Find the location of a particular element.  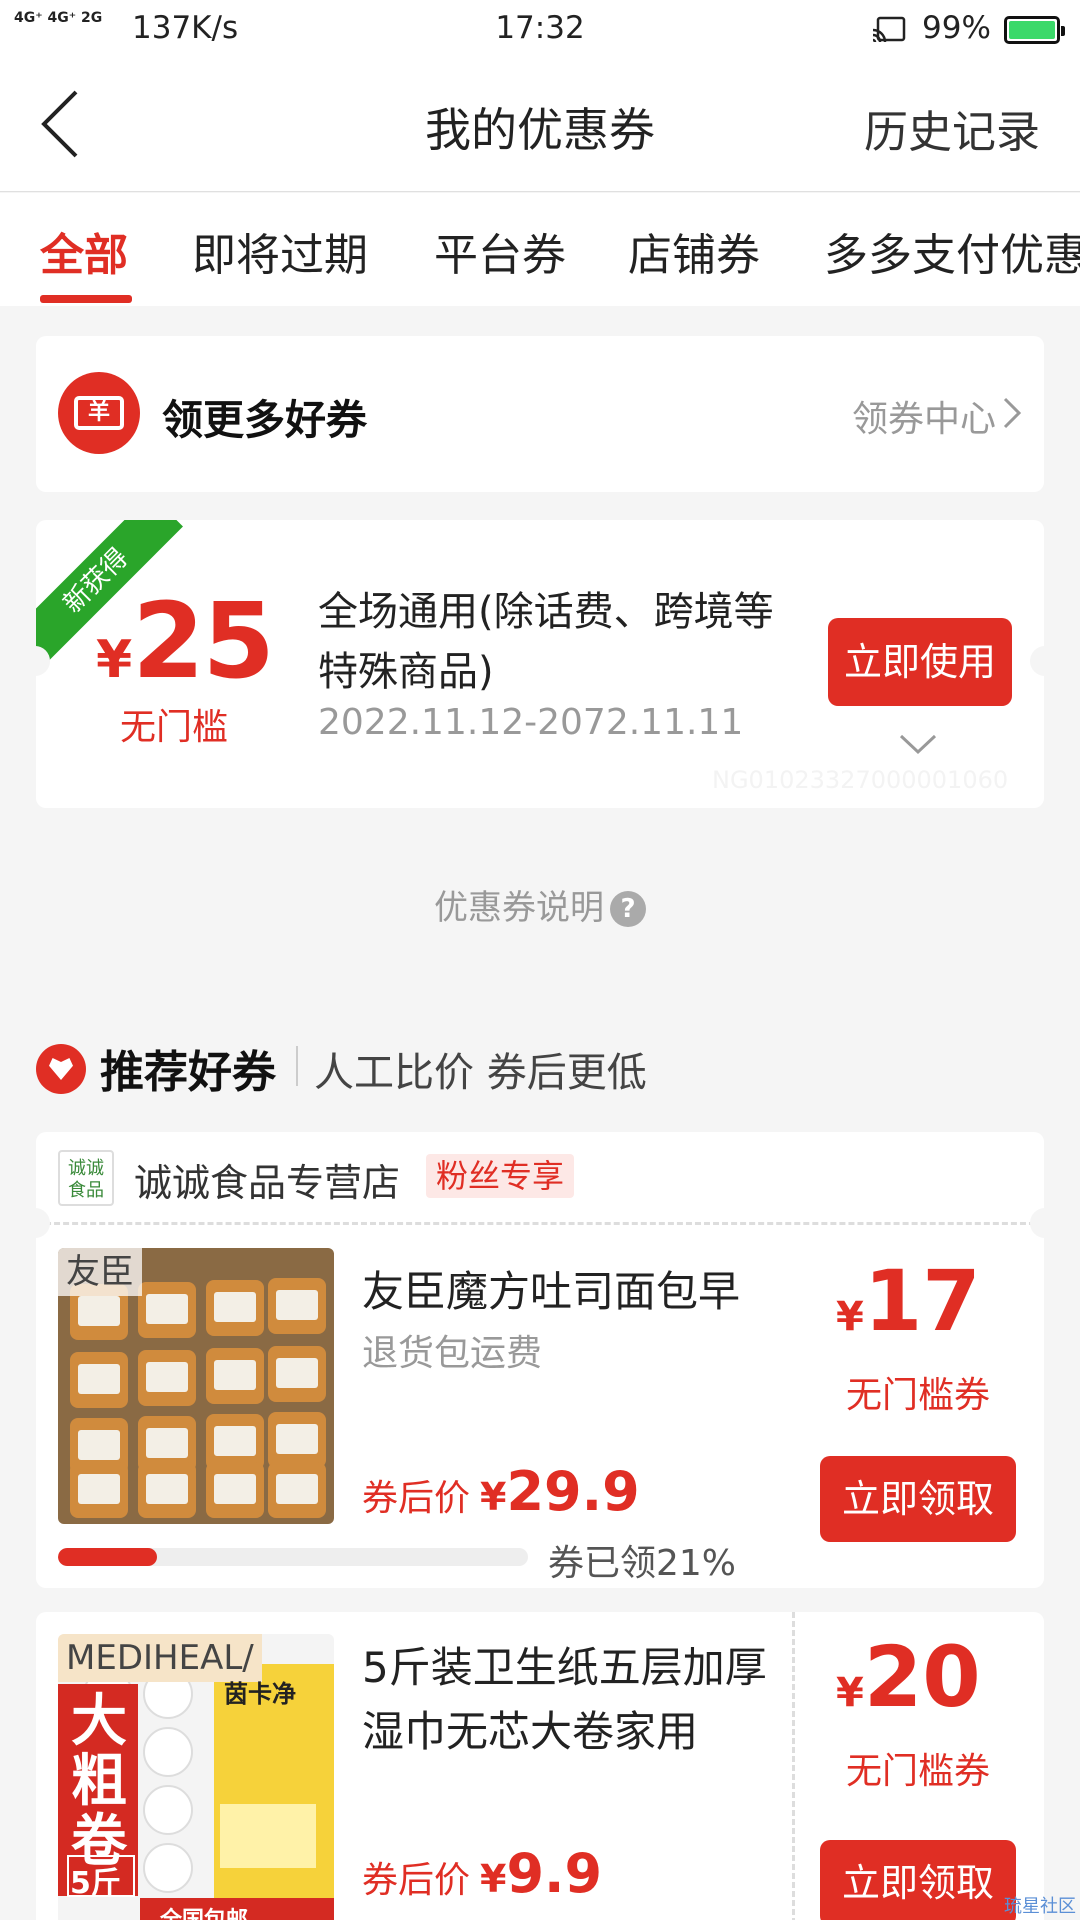

shop-coupon-amount: ¥17 is located at coordinates (908, 1301).